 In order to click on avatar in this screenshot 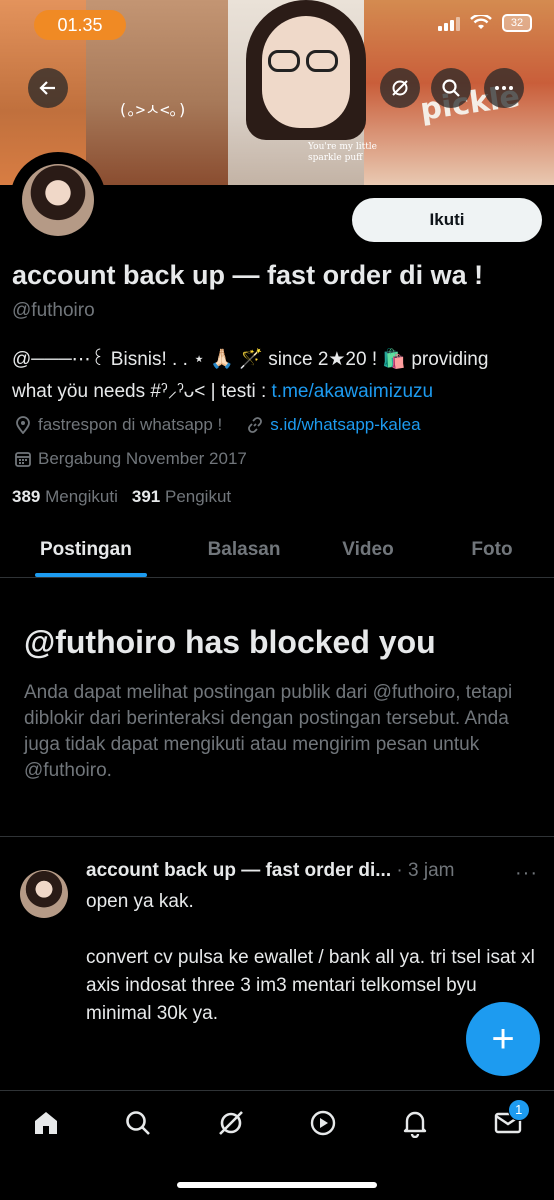, I will do `click(58, 200)`.